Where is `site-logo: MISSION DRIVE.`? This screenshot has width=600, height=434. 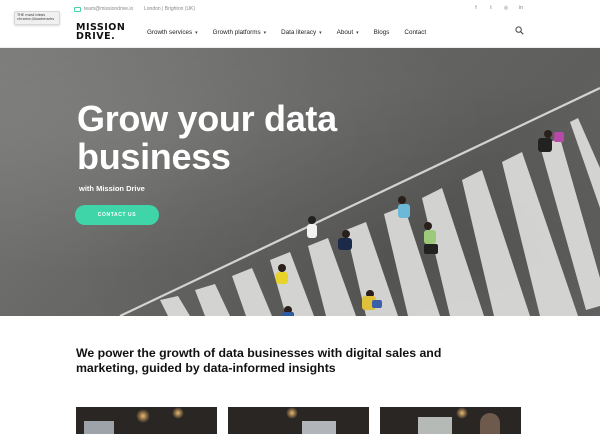
site-logo: MISSION DRIVE. is located at coordinates (100, 32).